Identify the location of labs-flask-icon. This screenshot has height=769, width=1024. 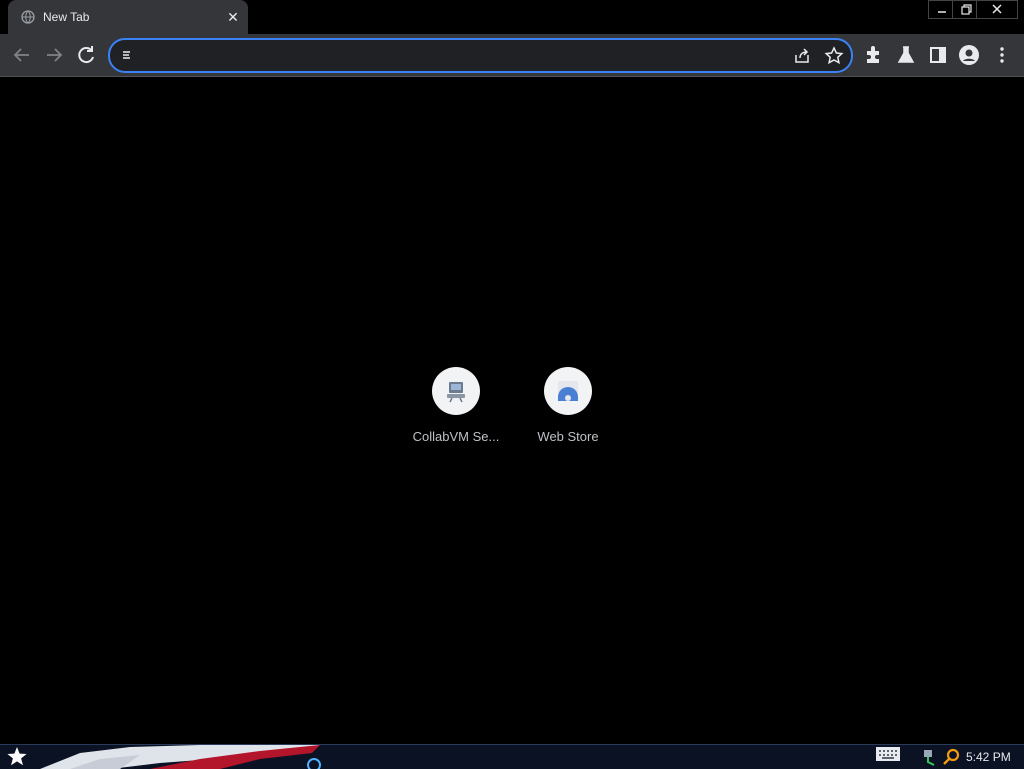
(906, 55).